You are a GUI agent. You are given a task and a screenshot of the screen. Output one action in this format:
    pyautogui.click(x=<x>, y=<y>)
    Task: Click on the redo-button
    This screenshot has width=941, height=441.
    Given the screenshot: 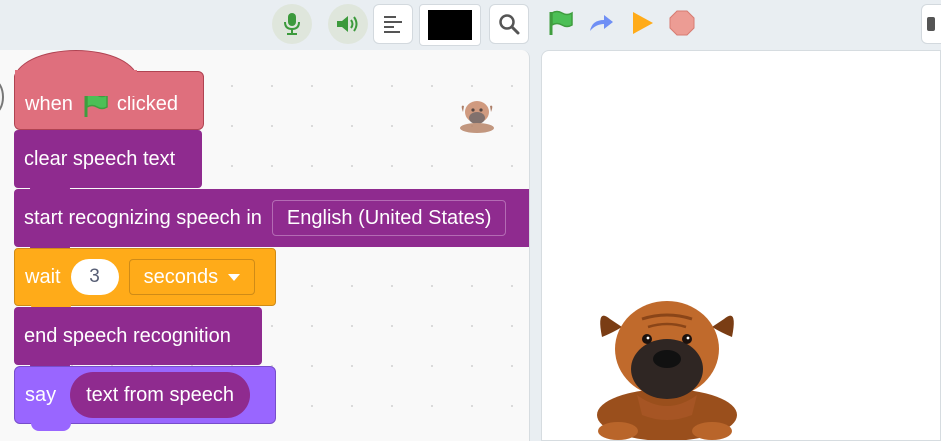 What is the action you would take?
    pyautogui.click(x=601, y=23)
    